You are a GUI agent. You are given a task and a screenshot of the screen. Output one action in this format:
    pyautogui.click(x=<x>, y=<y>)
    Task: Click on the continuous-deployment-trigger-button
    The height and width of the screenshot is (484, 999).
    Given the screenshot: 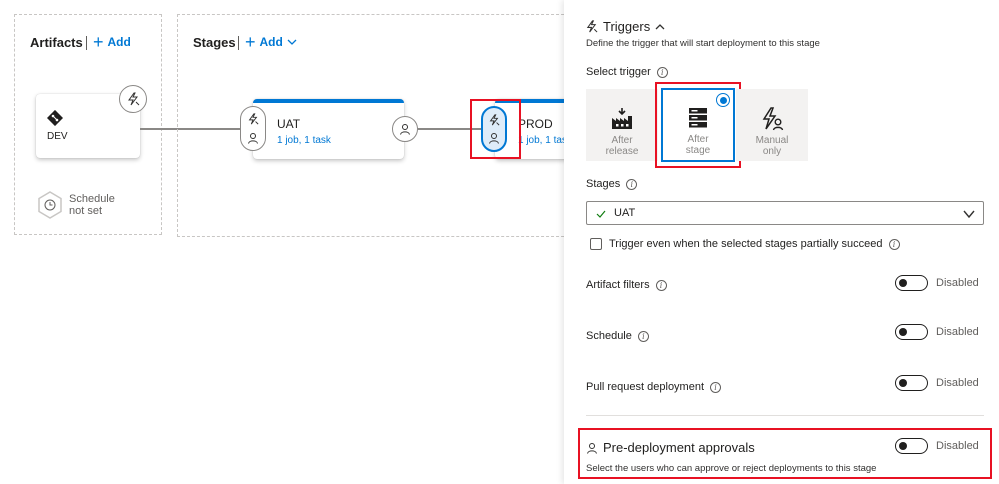 What is the action you would take?
    pyautogui.click(x=133, y=99)
    